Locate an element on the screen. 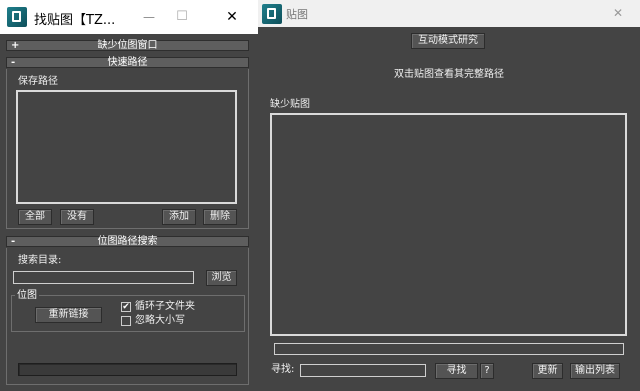 This screenshot has height=391, width=640. status-bar is located at coordinates (449, 349).